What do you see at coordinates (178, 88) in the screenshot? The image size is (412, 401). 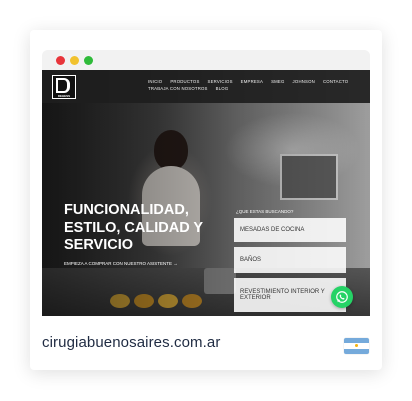 I see `nav-link-trabaja: TRABAJA CON NOSOTROS` at bounding box center [178, 88].